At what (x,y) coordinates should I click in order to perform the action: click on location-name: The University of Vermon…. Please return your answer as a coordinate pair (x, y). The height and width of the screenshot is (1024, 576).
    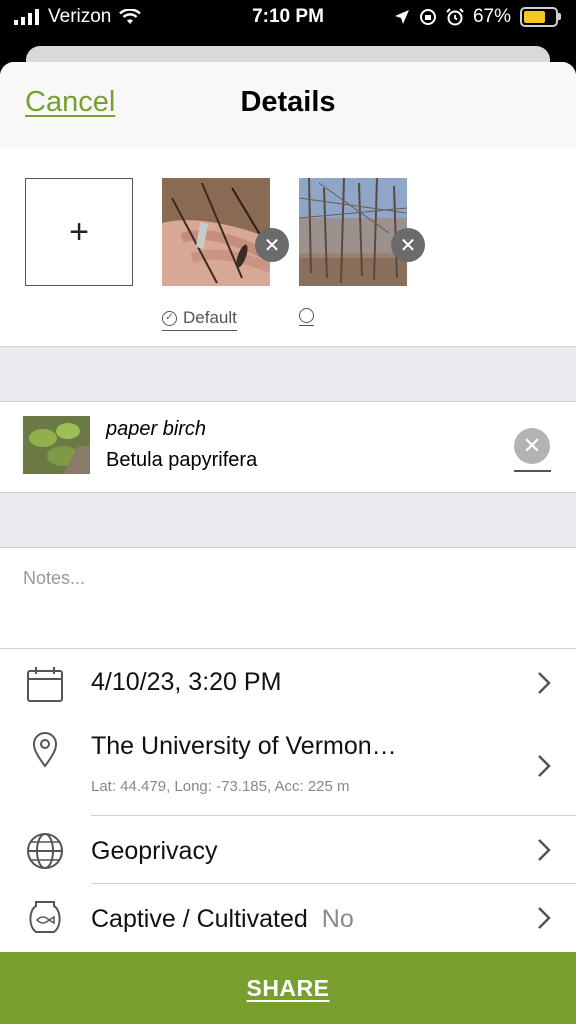
    Looking at the image, I should click on (244, 746).